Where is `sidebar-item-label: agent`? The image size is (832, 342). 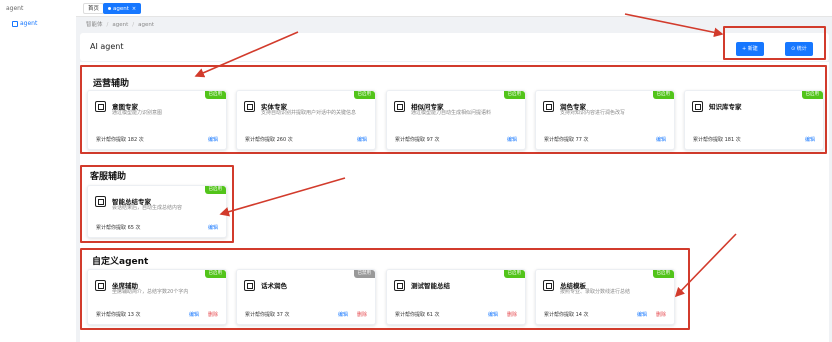
sidebar-item-label: agent is located at coordinates (29, 23).